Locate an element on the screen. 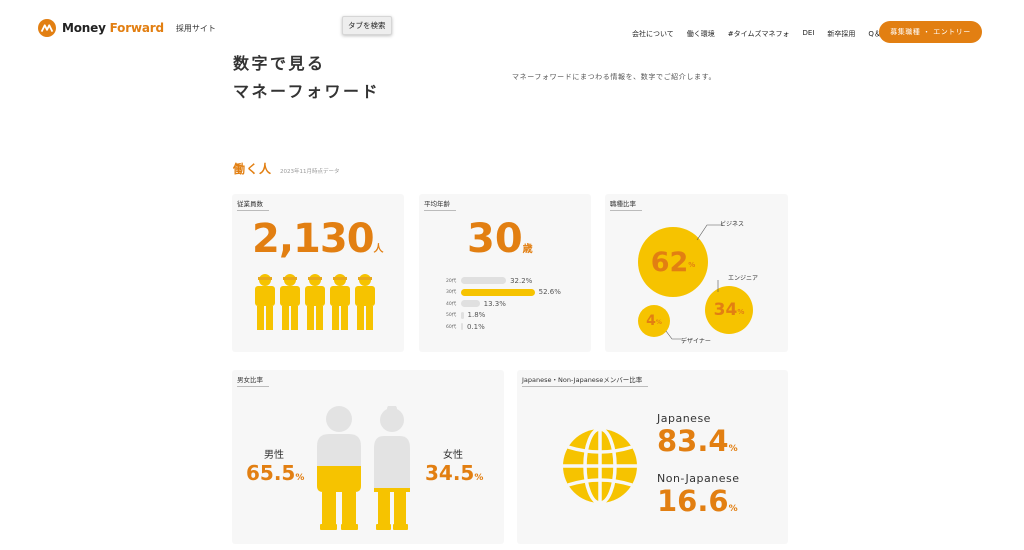 The width and height of the screenshot is (1024, 550). age-row-value: 32.2% is located at coordinates (521, 280).